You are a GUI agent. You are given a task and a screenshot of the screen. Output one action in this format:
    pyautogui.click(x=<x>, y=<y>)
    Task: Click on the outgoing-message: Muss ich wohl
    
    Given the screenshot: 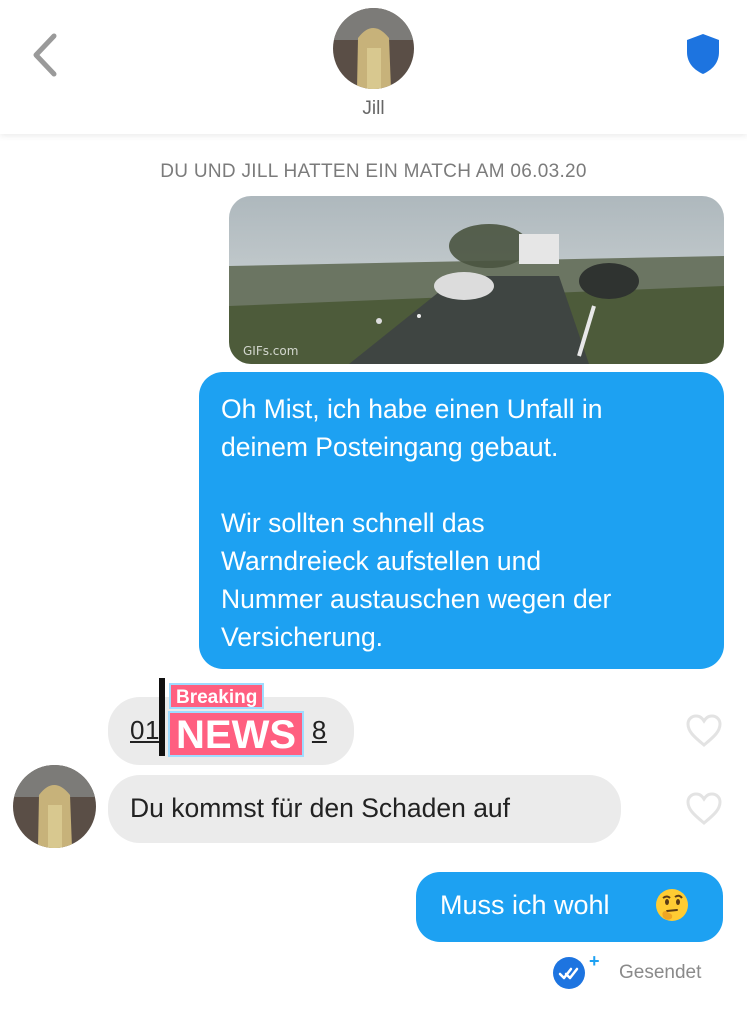 What is the action you would take?
    pyautogui.click(x=569, y=907)
    